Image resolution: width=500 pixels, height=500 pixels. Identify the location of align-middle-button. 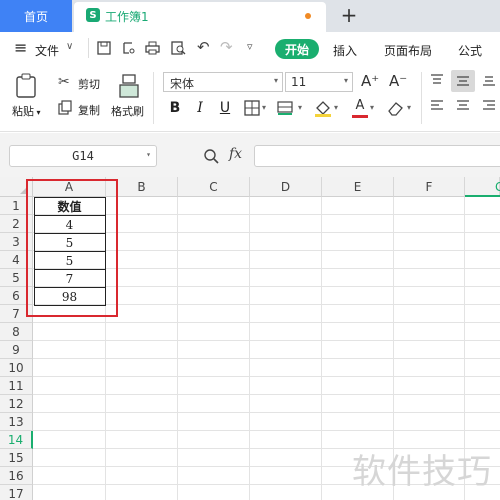
(463, 81).